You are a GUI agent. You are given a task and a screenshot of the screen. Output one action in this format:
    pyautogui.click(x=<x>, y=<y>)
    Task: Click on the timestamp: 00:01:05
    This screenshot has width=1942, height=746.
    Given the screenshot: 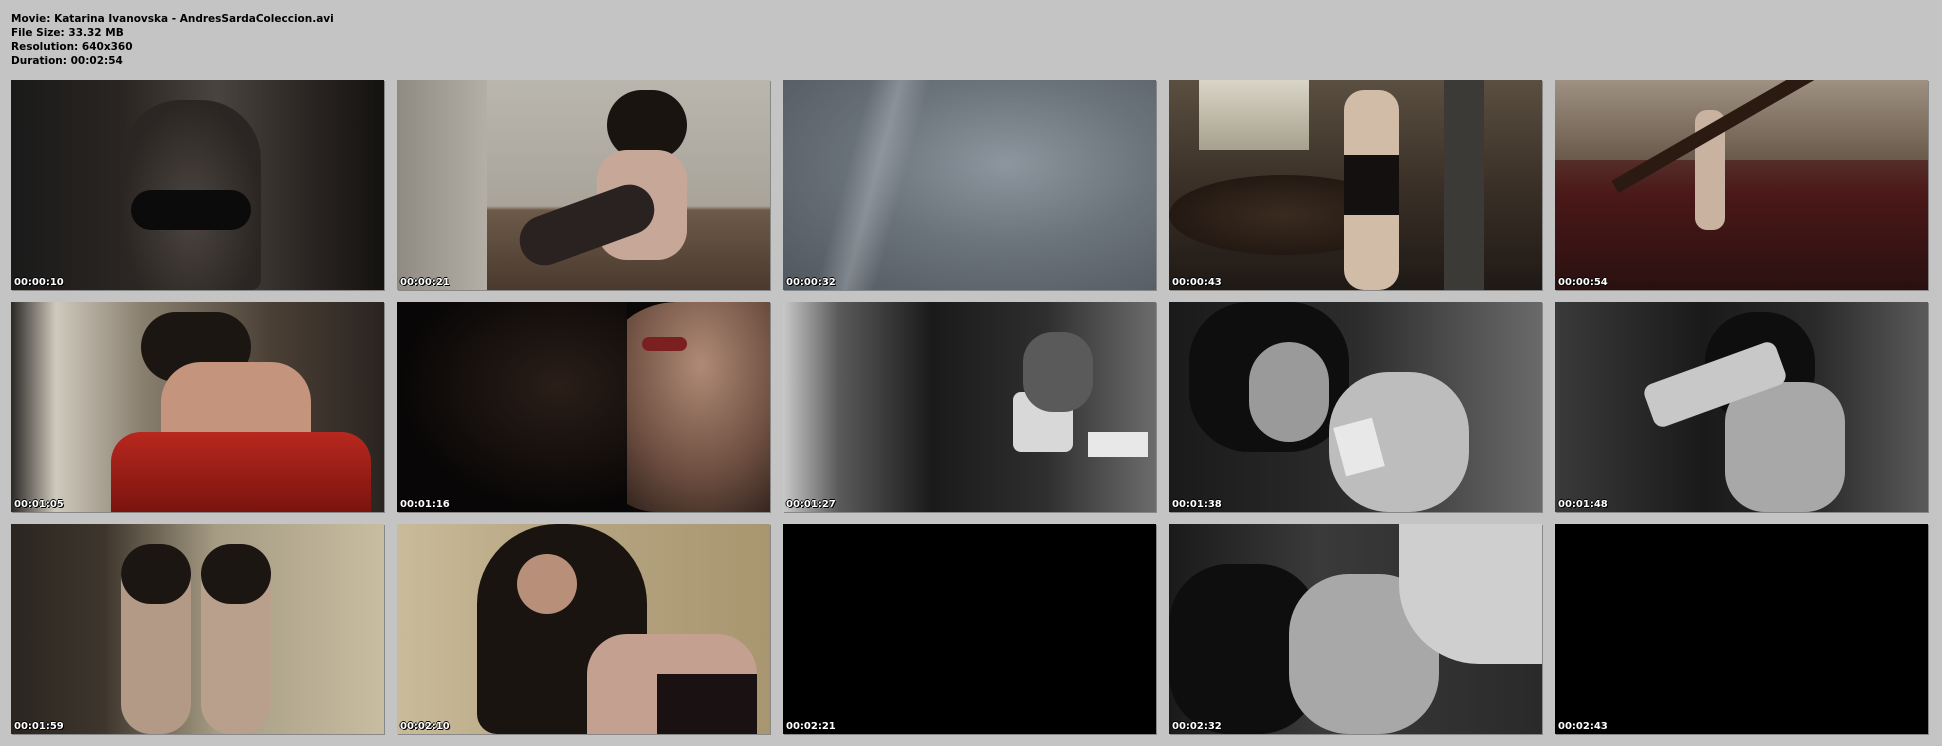 What is the action you would take?
    pyautogui.click(x=39, y=504)
    